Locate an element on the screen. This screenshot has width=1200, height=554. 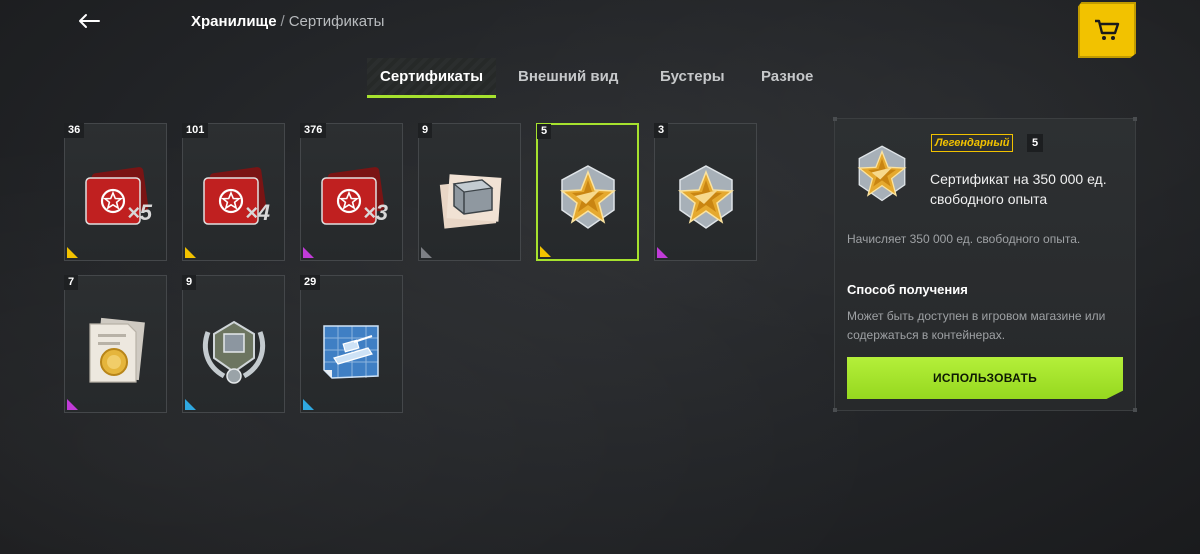
item-card: 101 ×4 is located at coordinates (233, 192).